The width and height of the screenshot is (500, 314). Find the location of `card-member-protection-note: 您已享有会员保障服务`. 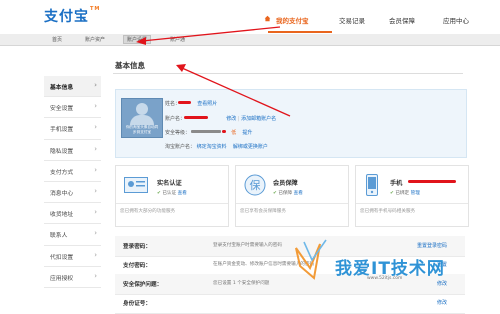

card-member-protection-note: 您已享有会员保障服务 is located at coordinates (263, 211).